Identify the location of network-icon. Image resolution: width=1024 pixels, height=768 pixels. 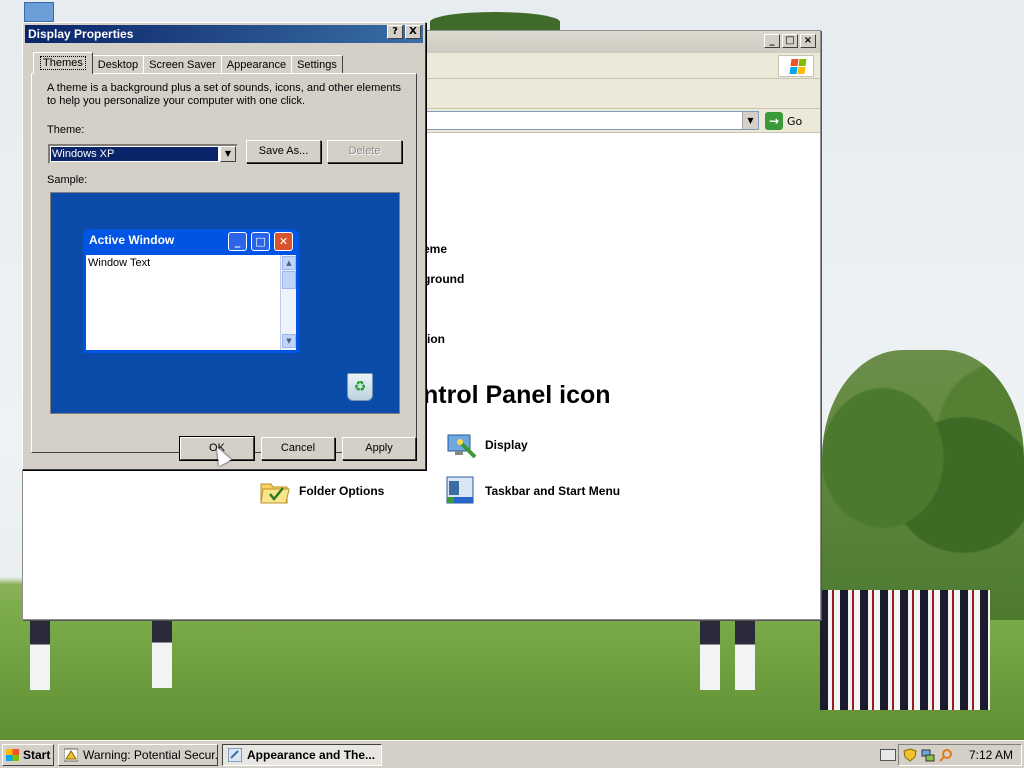
(928, 755).